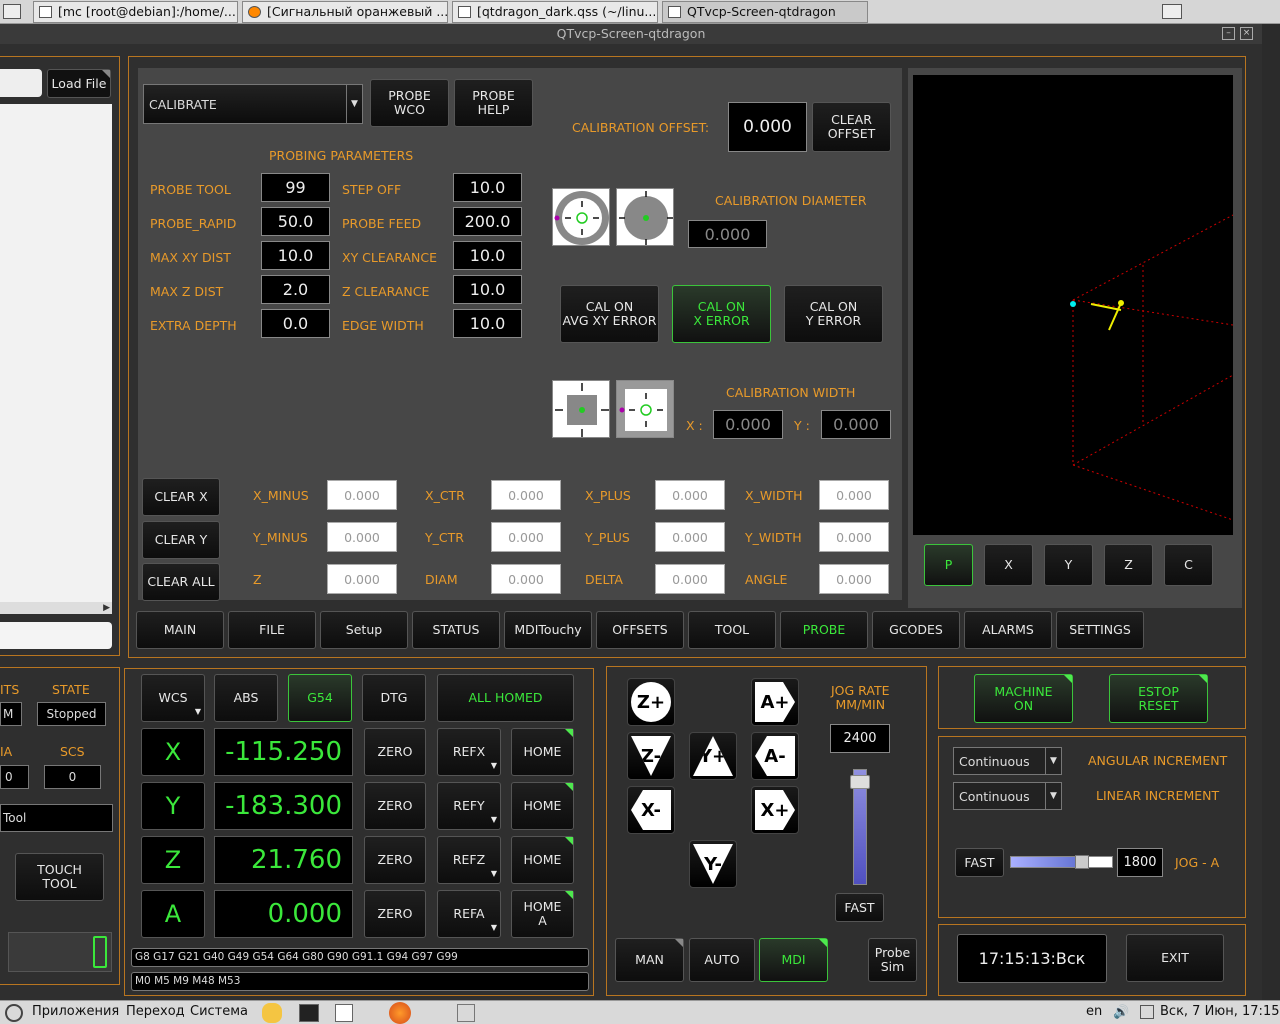  What do you see at coordinates (833, 314) in the screenshot?
I see `cal-y-error-button: CAL ON Y ERROR` at bounding box center [833, 314].